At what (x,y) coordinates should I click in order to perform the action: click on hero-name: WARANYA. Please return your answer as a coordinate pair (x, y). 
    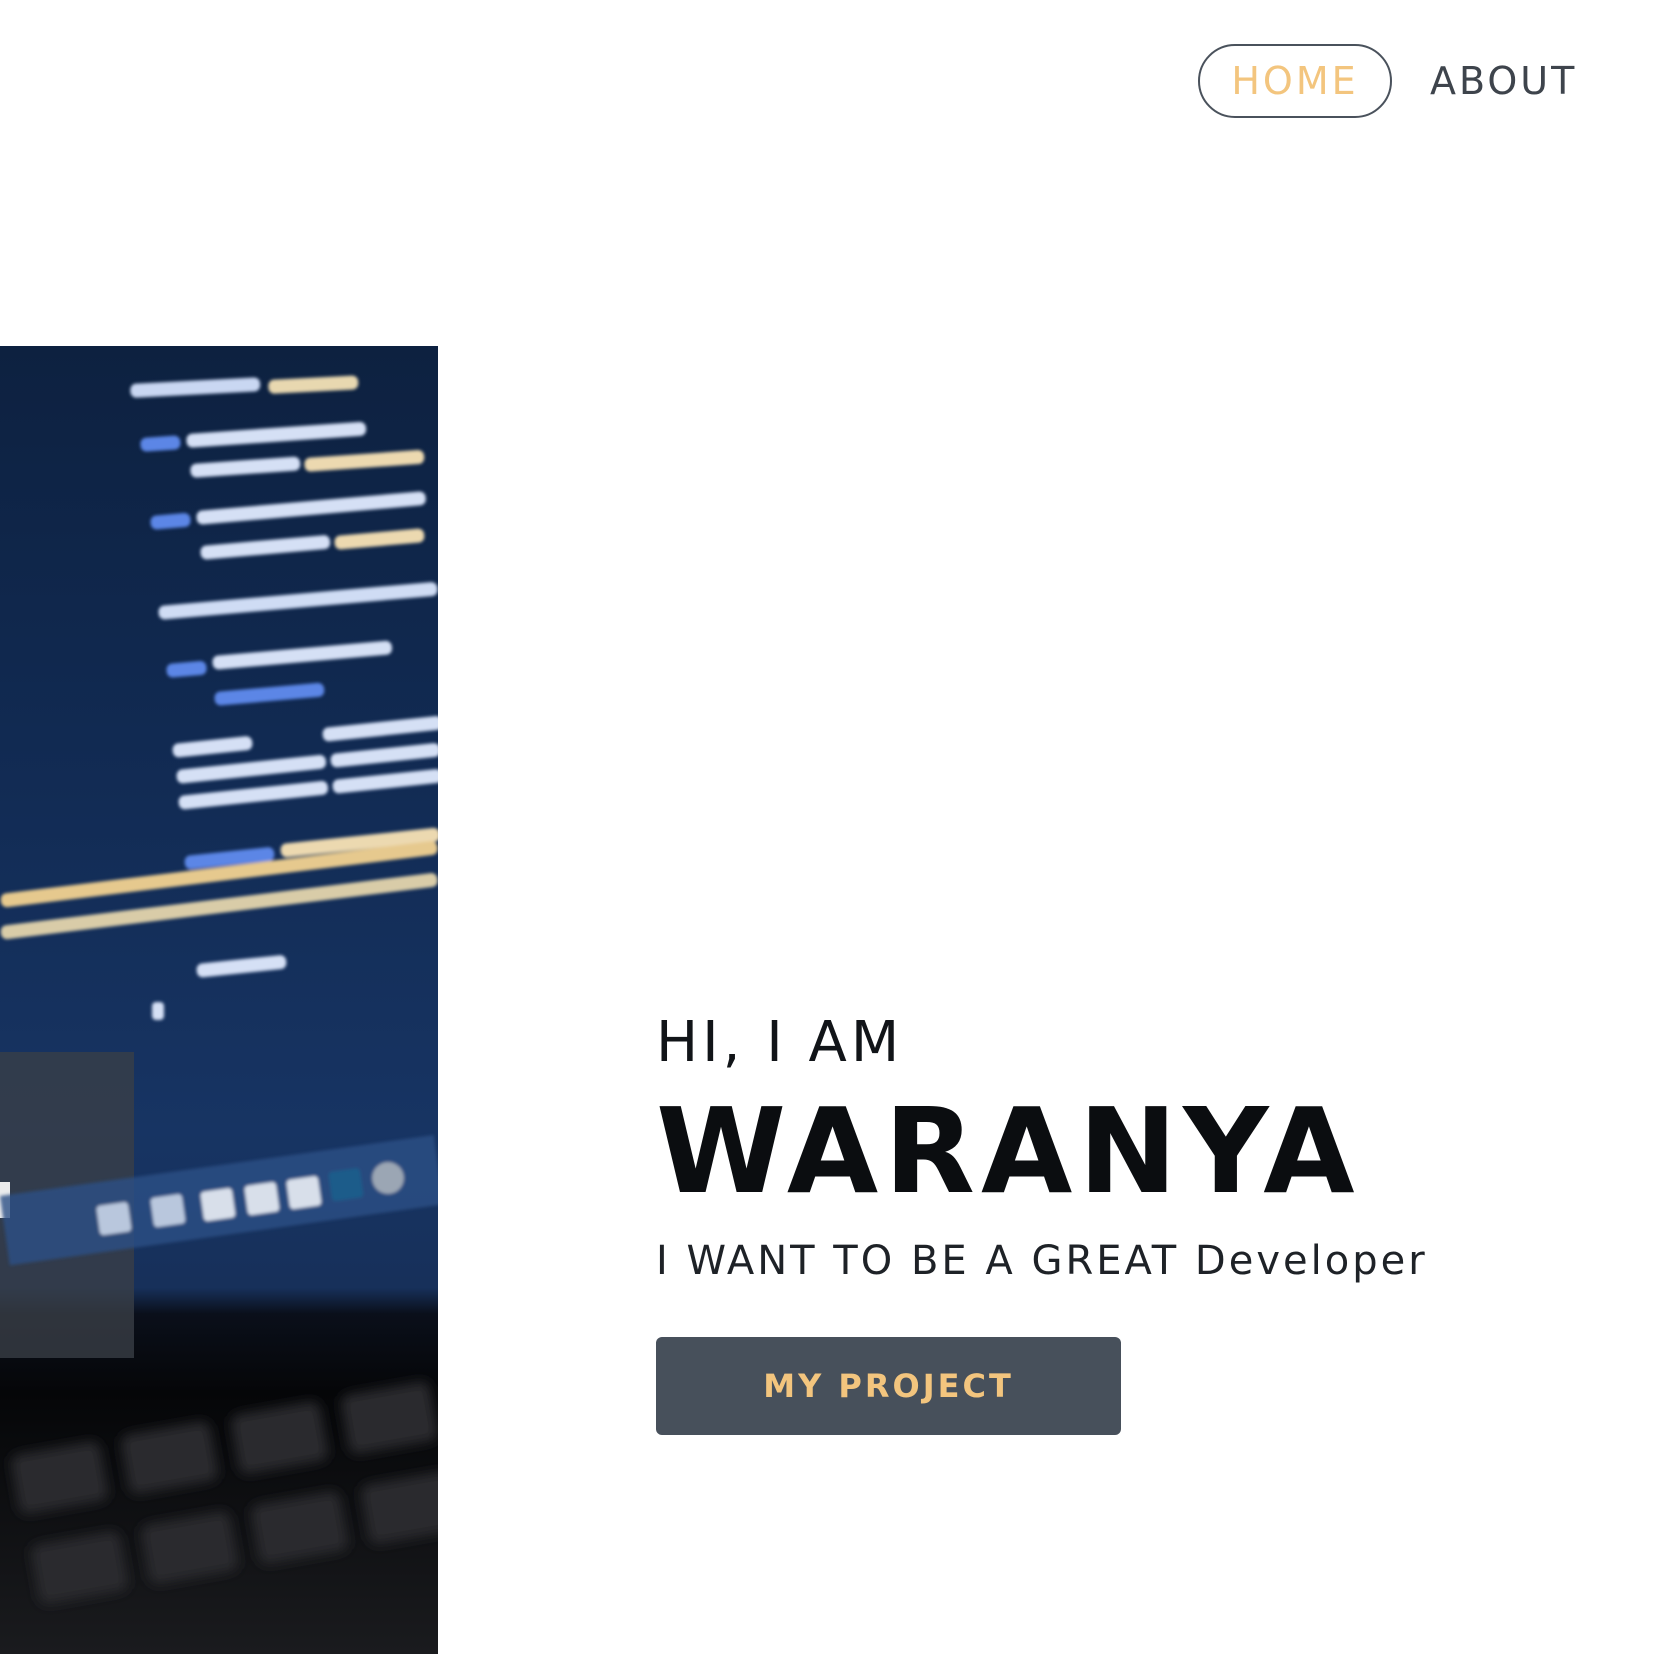
    Looking at the image, I should click on (1008, 1151).